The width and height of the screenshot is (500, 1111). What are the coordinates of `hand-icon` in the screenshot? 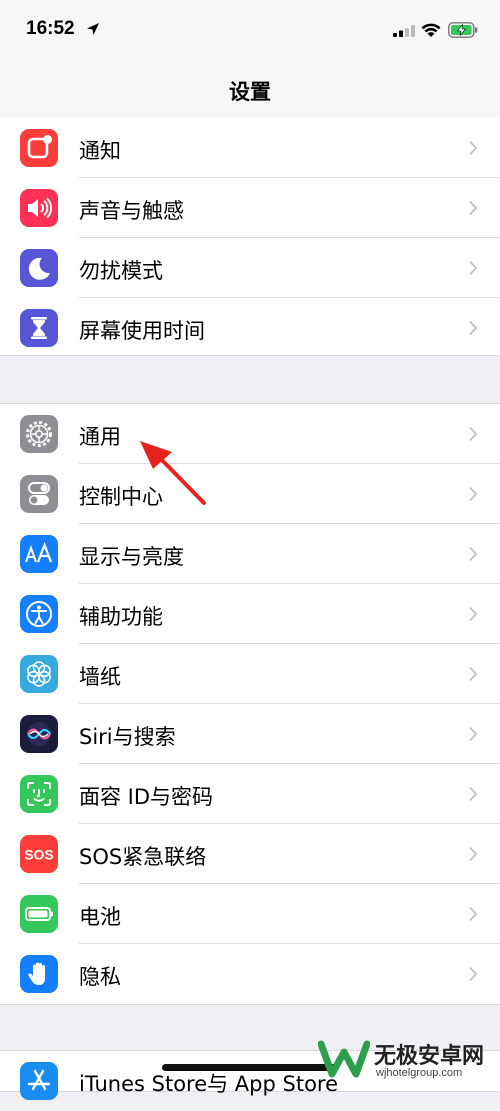 It's located at (39, 974).